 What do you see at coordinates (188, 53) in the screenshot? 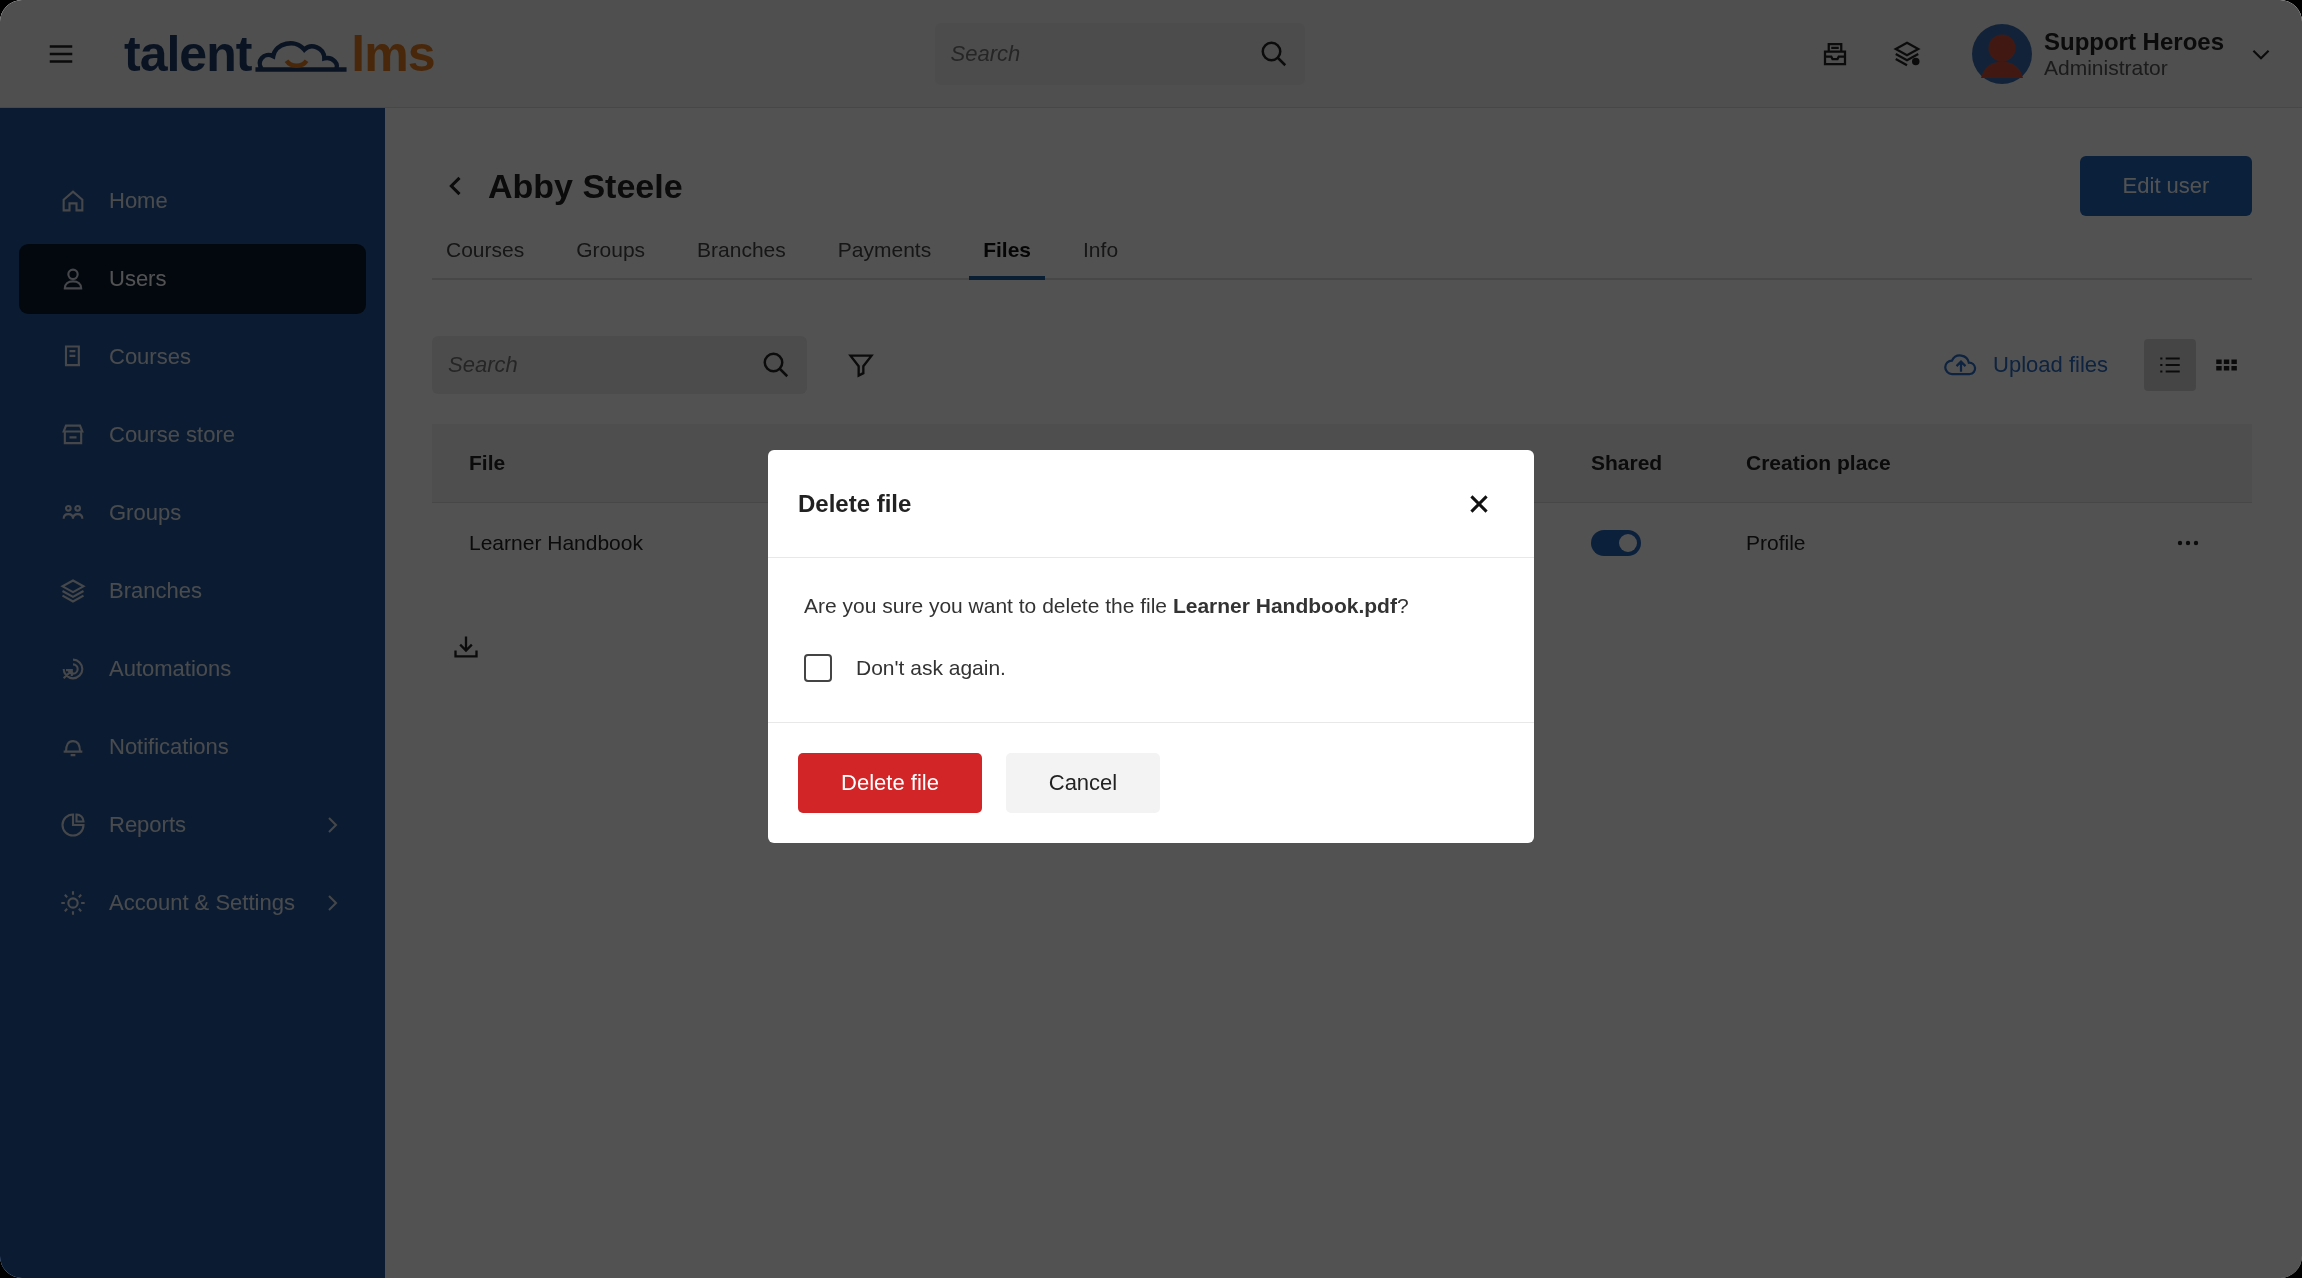
I see `logo-text: talent` at bounding box center [188, 53].